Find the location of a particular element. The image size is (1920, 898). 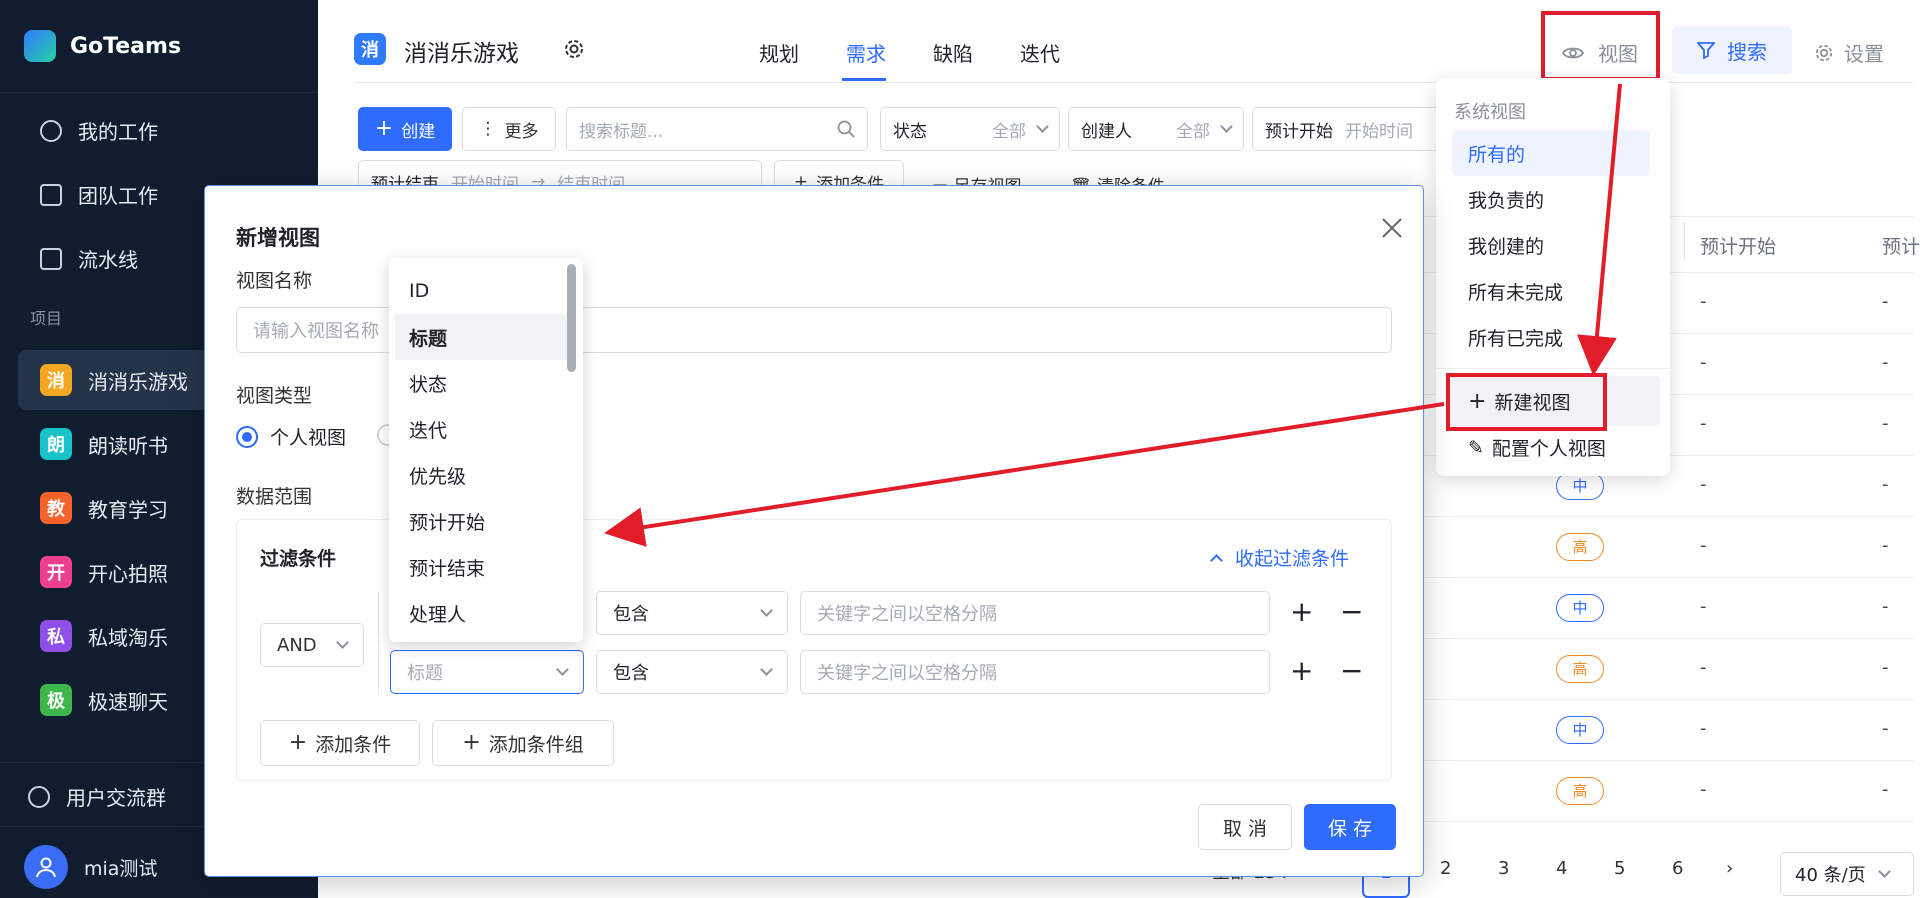

annotation-arrow-to-new-view is located at coordinates (1599, 229).